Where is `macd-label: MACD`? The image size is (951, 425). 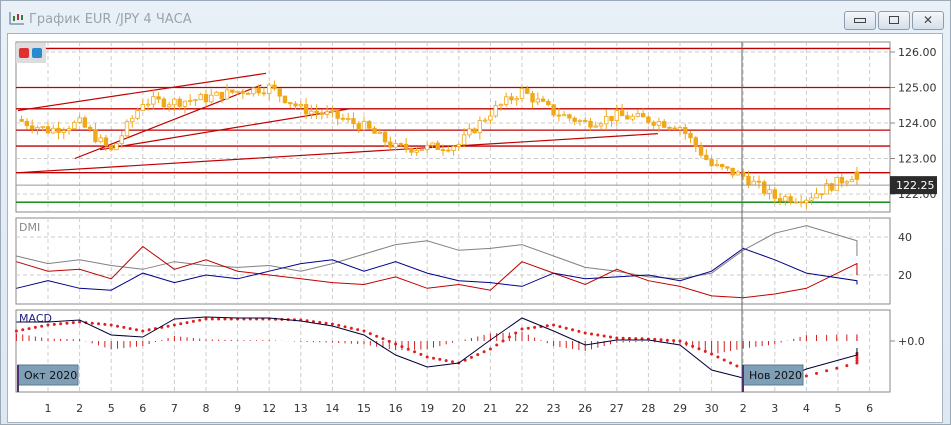
macd-label: MACD is located at coordinates (35, 318).